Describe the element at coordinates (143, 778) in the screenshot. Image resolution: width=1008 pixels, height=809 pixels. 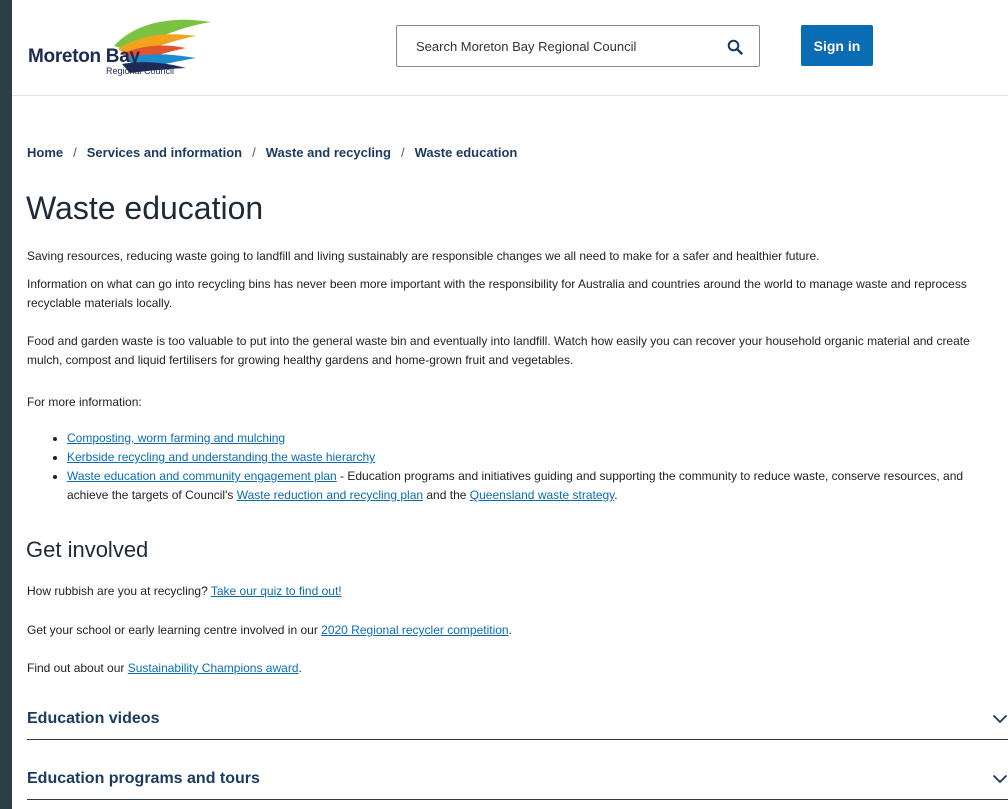
I see `accordion-title: Education programs and tours` at that location.